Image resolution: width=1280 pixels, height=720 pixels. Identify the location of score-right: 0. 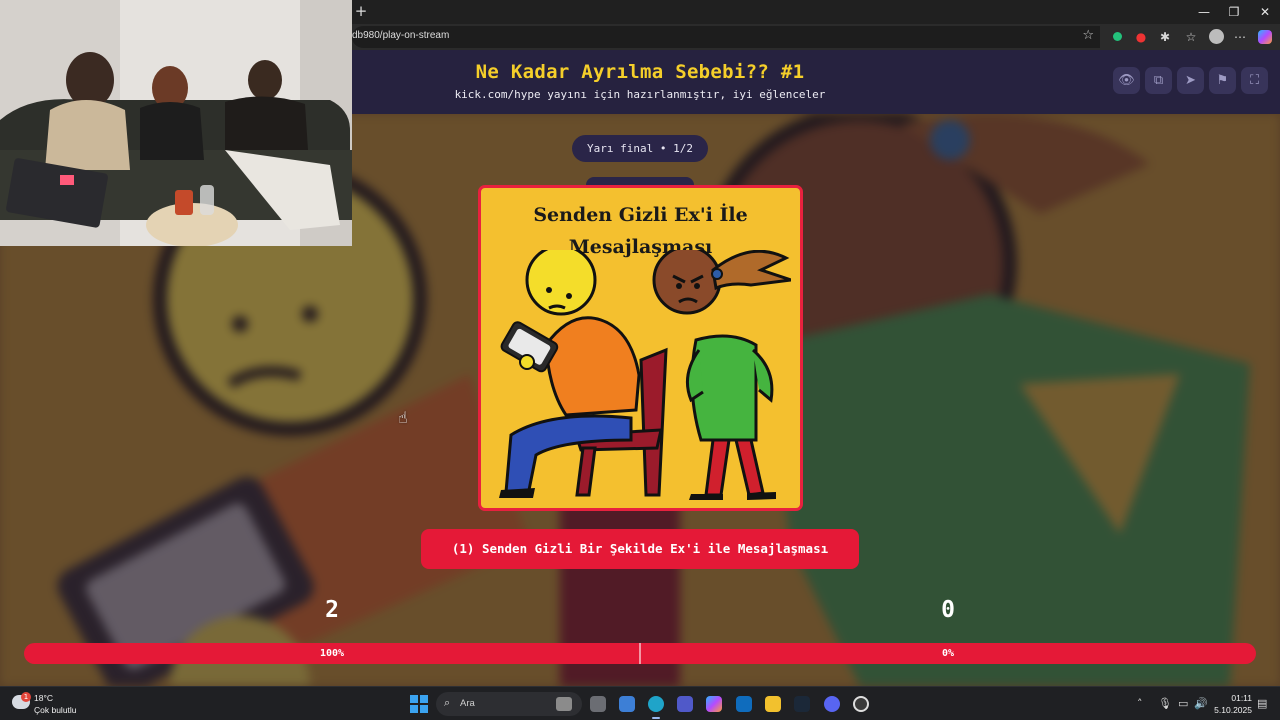
(948, 610).